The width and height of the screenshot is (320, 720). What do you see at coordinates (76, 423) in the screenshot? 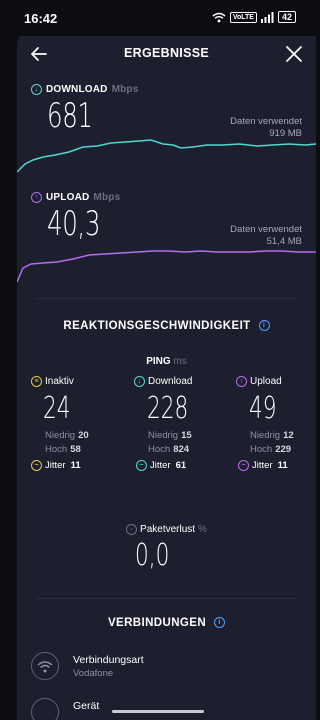
I see `ping-idle-column: ≡ Inaktiv 24 Niedrig 20 Hoch 58 ~ Jitter 11` at bounding box center [76, 423].